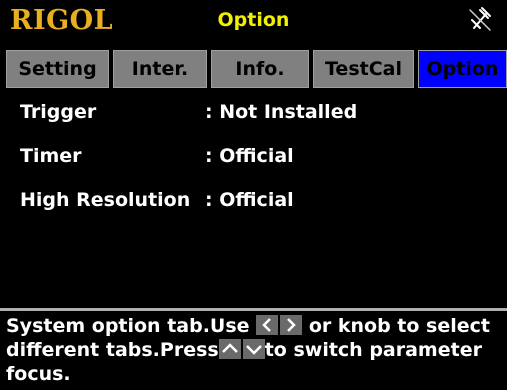  What do you see at coordinates (128, 326) in the screenshot?
I see `help-text-part1: System option tab.Use` at bounding box center [128, 326].